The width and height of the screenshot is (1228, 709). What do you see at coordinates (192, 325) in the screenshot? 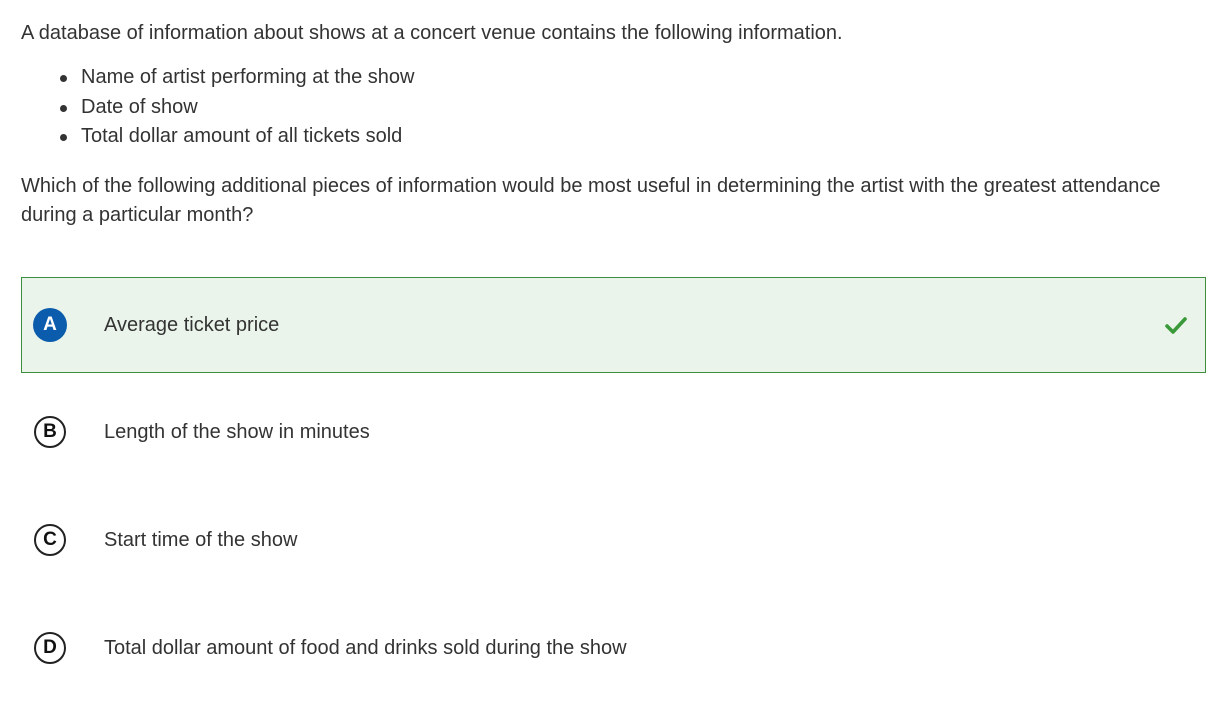
I see `choice-text-a: Average ticket price` at bounding box center [192, 325].